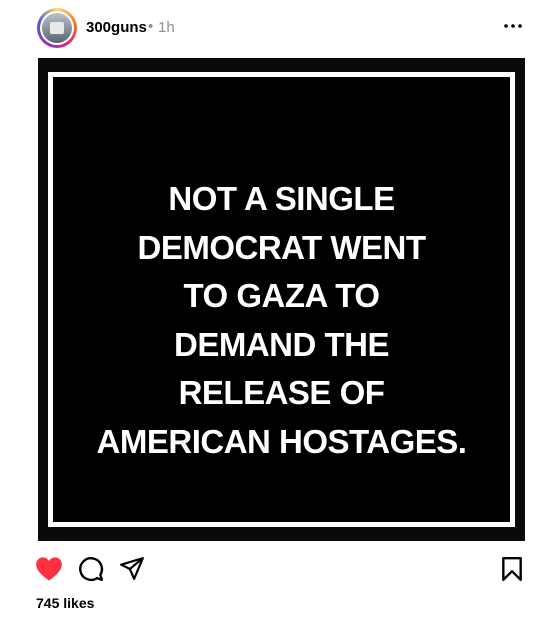  Describe the element at coordinates (281, 441) in the screenshot. I see `image-text-line: AMERICAN HOSTAGES.` at that location.